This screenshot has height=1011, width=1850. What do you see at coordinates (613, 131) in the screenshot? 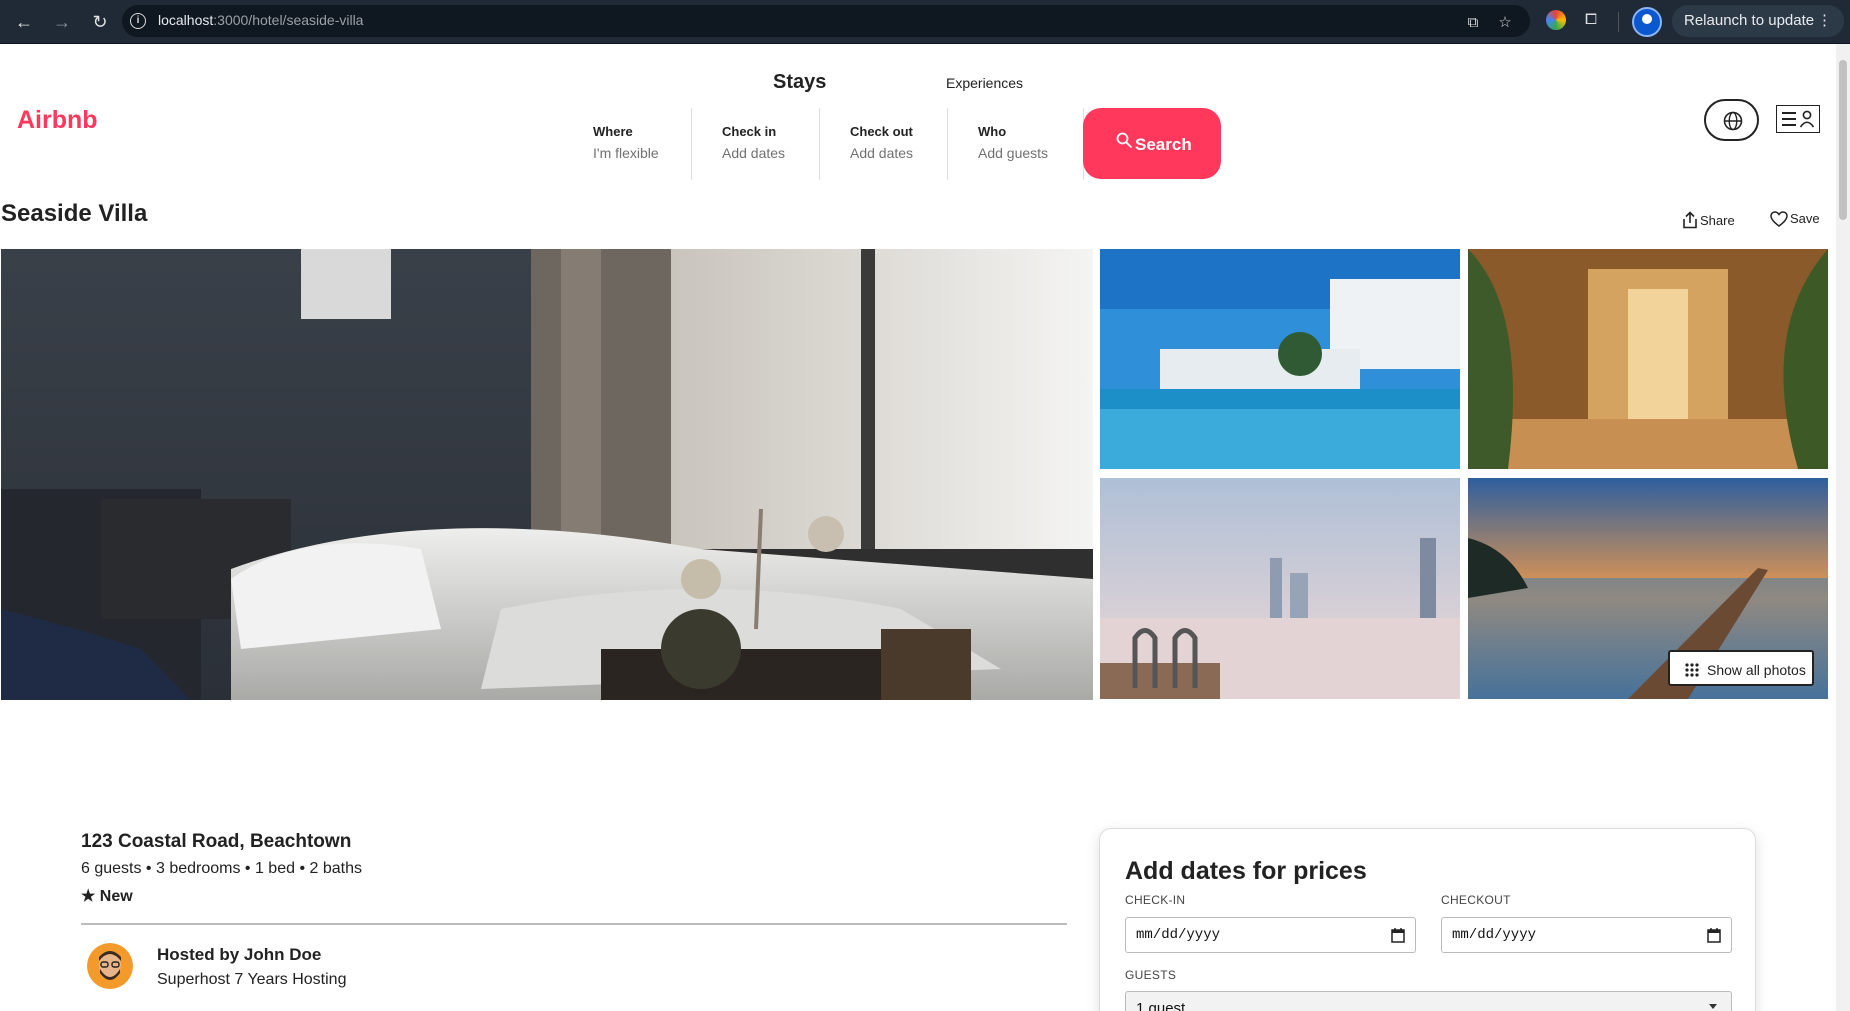
I see `where-label: Where` at bounding box center [613, 131].